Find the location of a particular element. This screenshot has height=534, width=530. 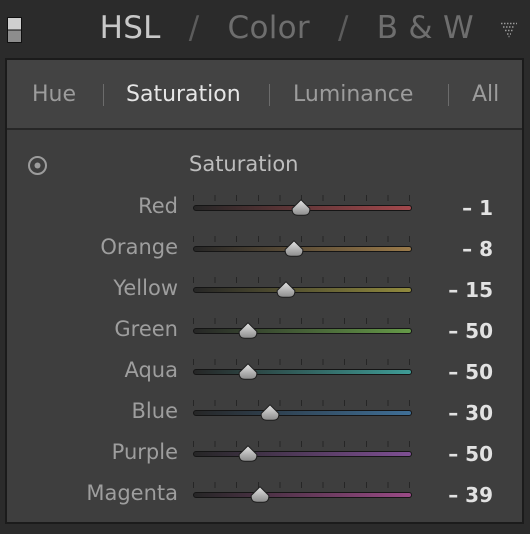

section-title: Saturation is located at coordinates (244, 164).